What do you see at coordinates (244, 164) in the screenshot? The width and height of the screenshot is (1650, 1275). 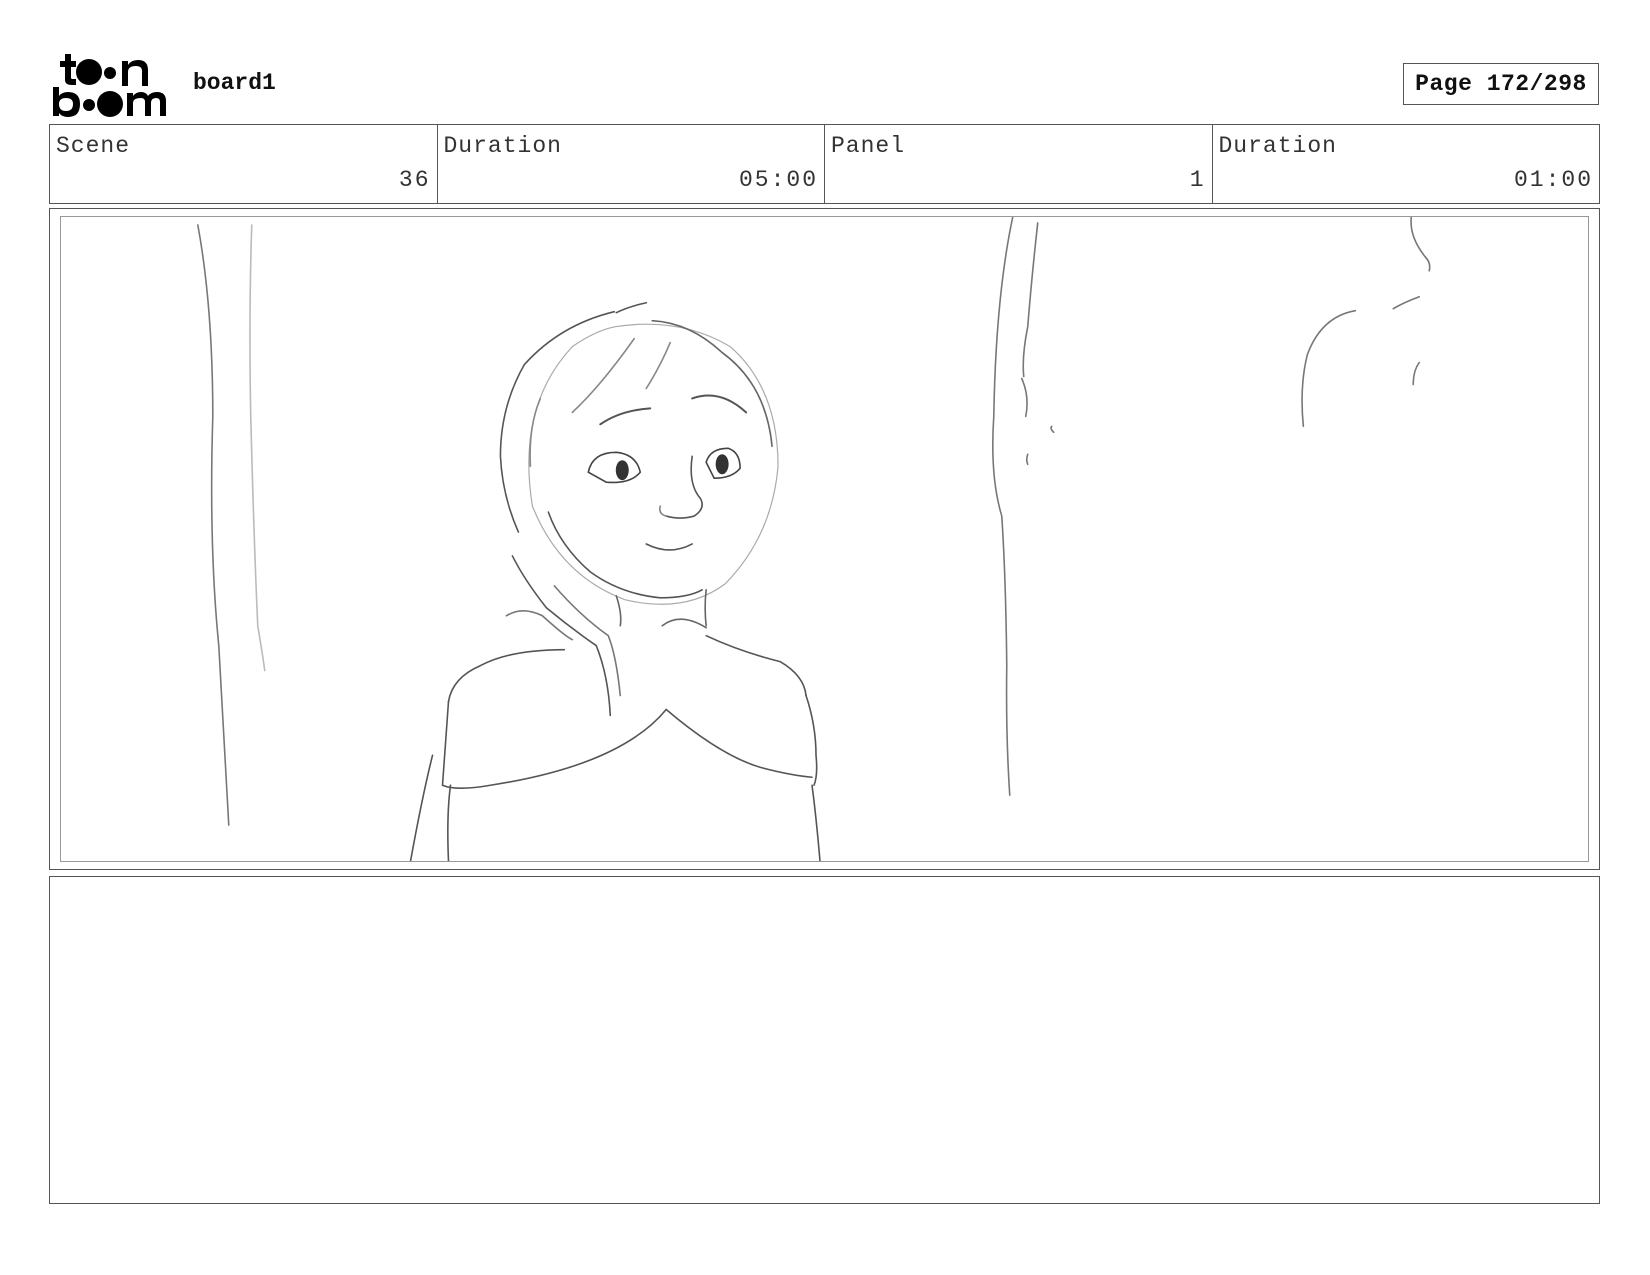 I see `scene-cell: Scene 36` at bounding box center [244, 164].